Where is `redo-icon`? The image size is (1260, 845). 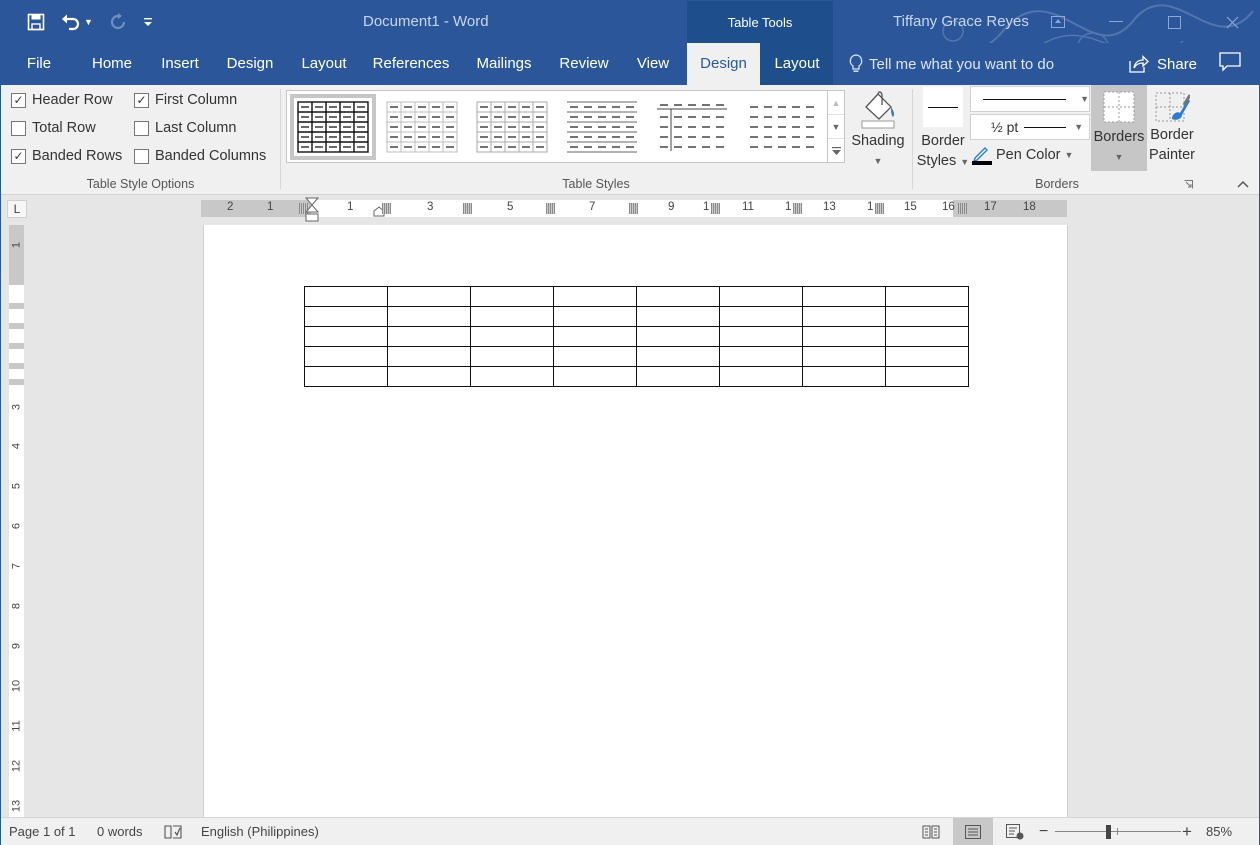
redo-icon is located at coordinates (118, 22).